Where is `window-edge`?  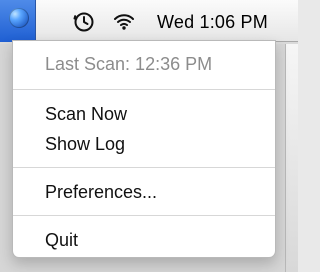
window-edge is located at coordinates (291, 158).